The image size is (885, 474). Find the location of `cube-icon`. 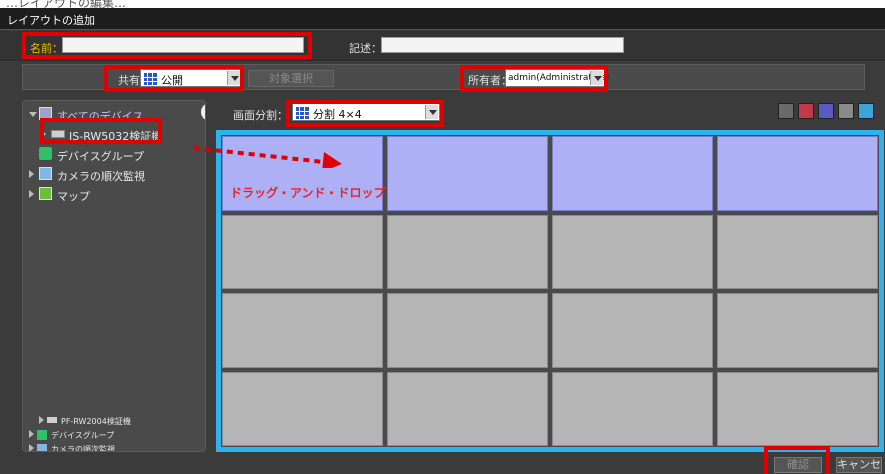

cube-icon is located at coordinates (45, 153).